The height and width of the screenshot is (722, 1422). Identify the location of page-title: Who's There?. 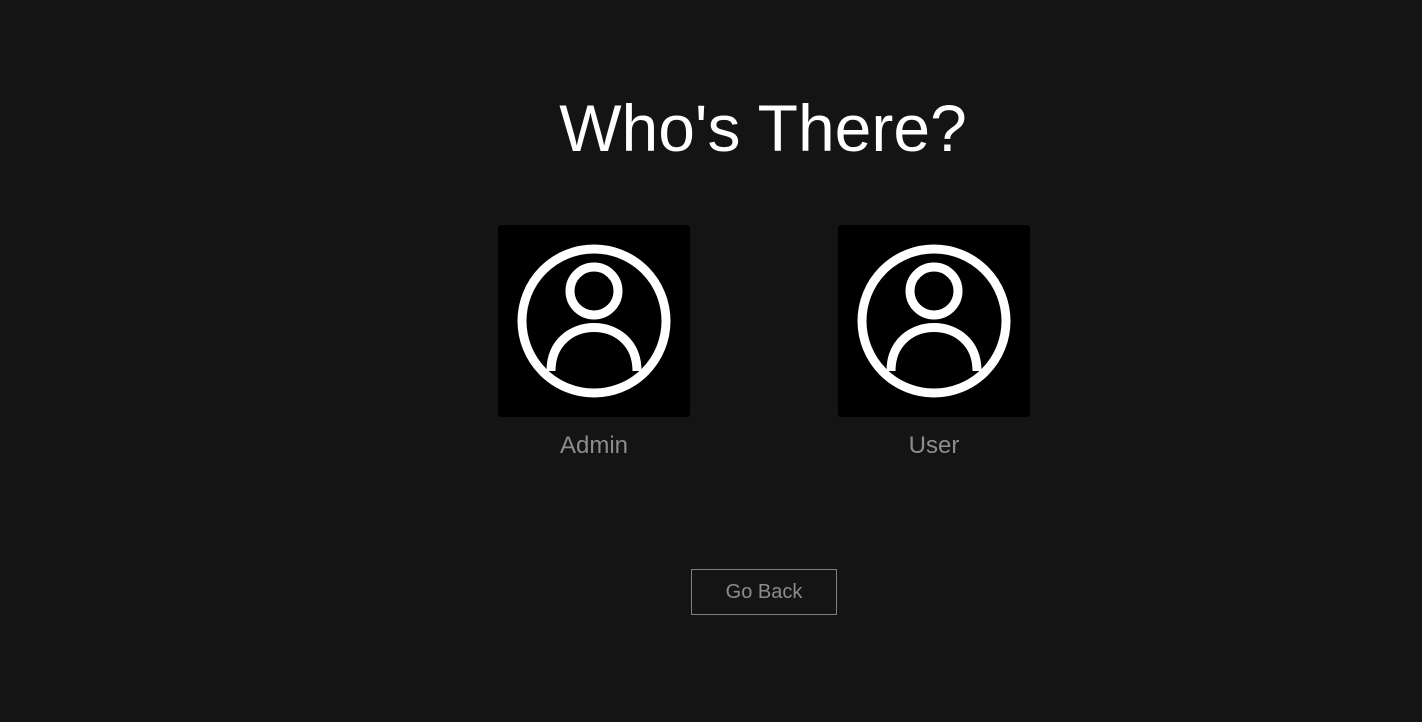
(763, 128).